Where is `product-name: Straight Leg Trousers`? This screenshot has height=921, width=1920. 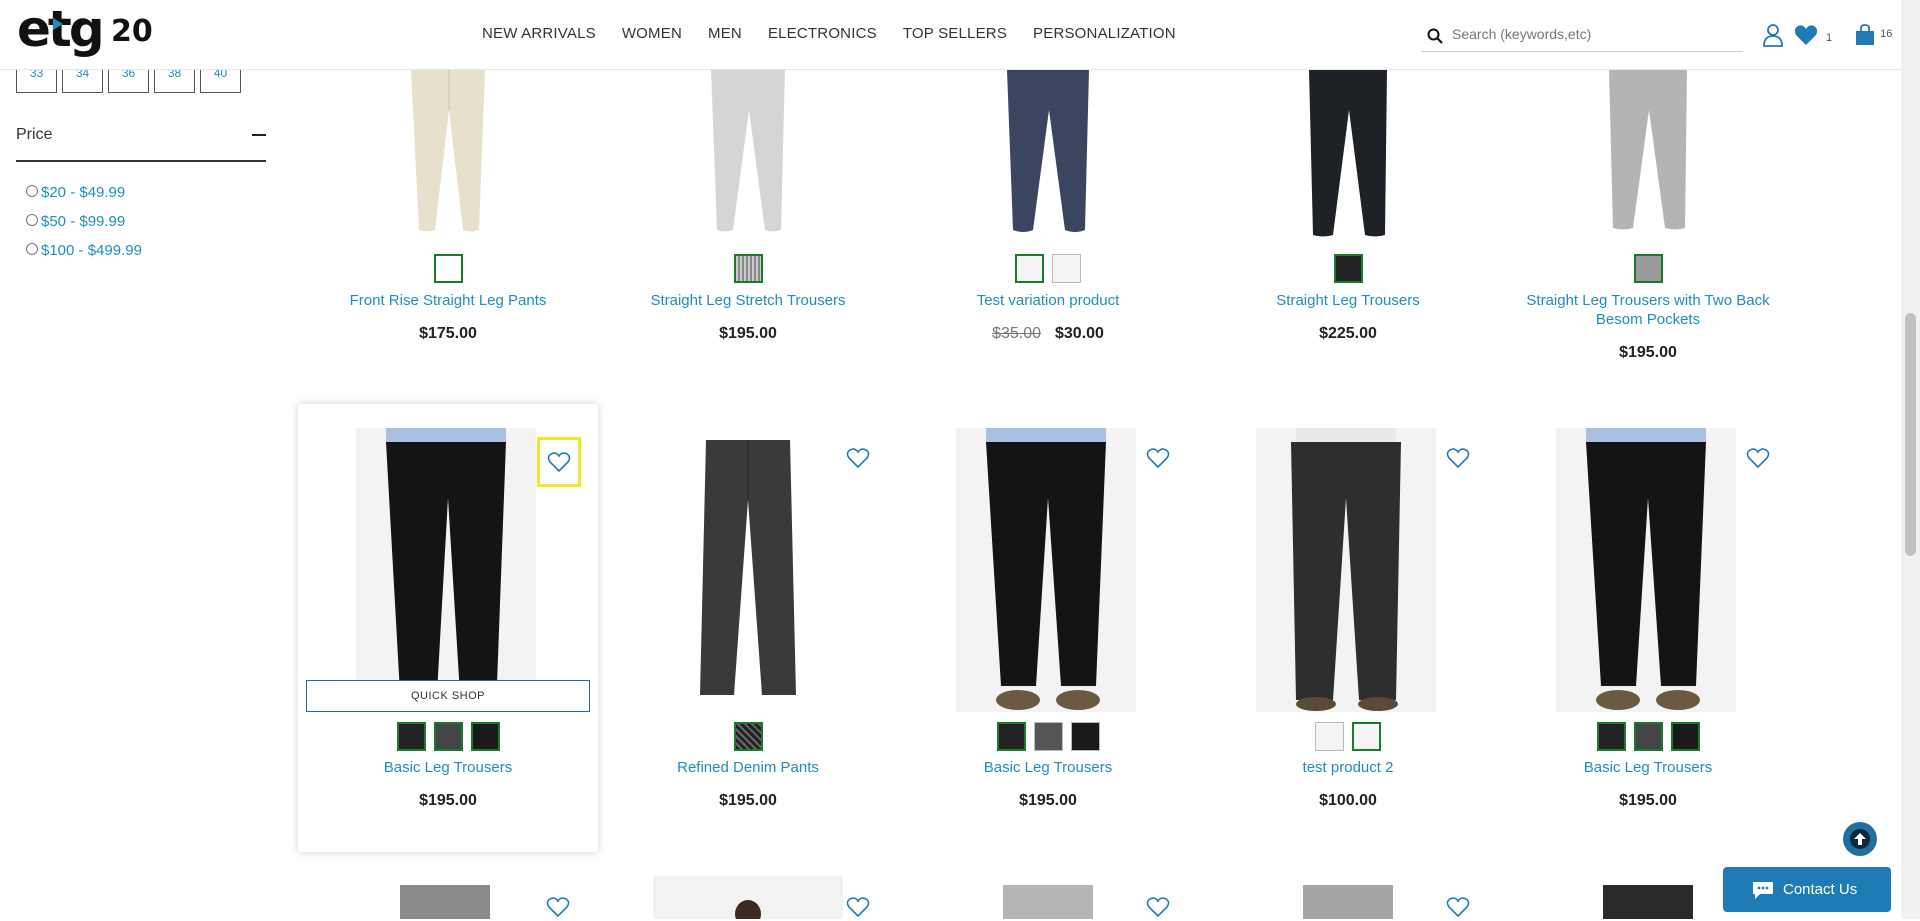 product-name: Straight Leg Trousers is located at coordinates (1348, 300).